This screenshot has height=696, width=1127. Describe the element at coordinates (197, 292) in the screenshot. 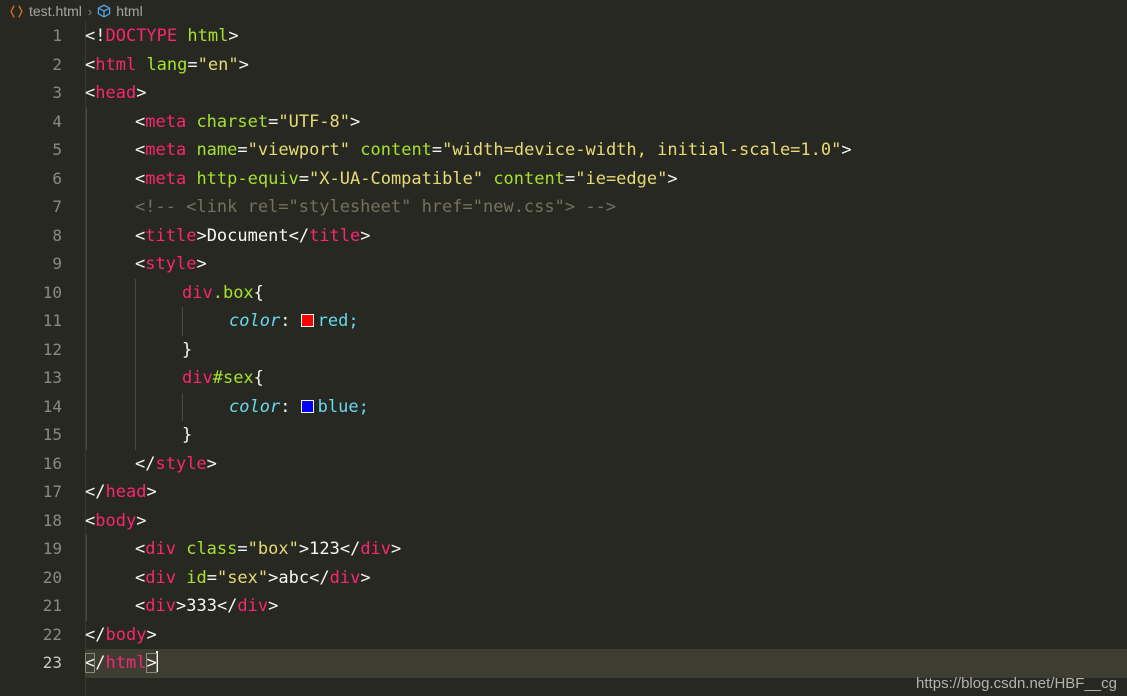

I see `token-selector-element: div` at that location.